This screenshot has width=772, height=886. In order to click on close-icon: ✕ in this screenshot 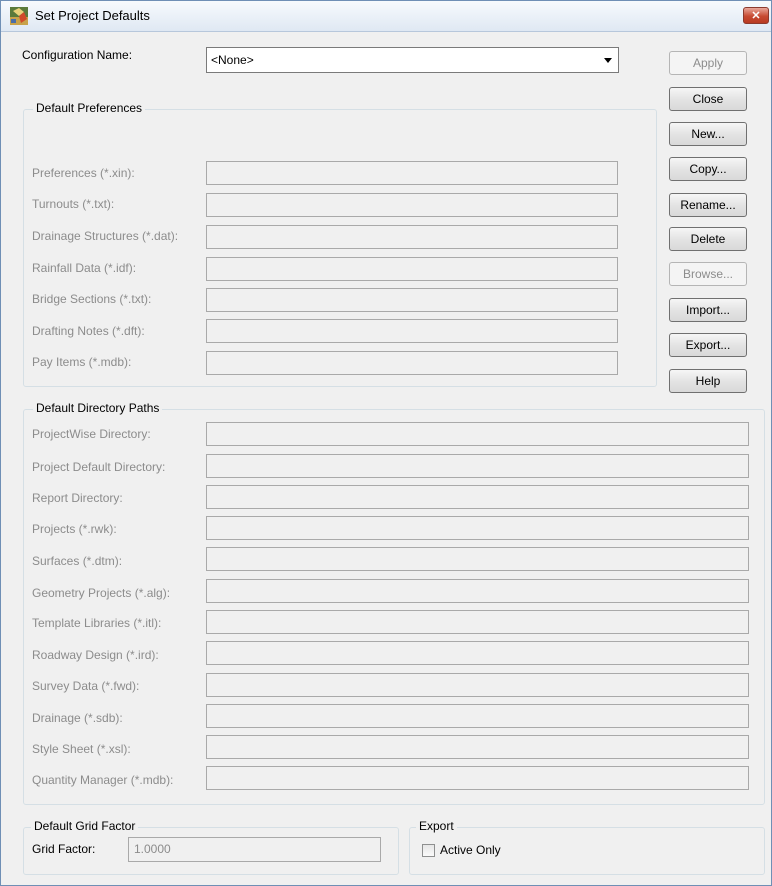, I will do `click(756, 16)`.